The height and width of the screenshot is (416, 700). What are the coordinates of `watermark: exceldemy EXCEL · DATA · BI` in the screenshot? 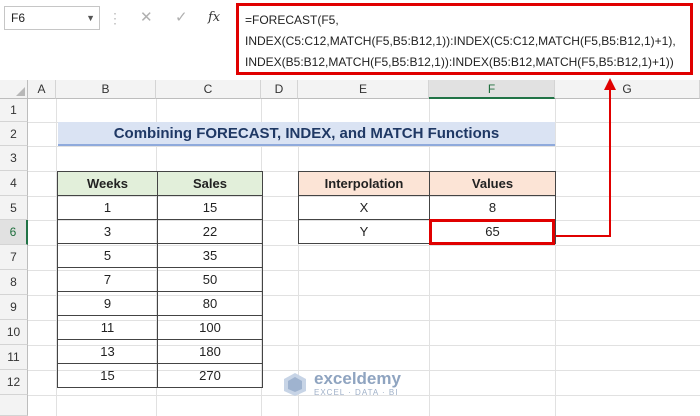 It's located at (341, 384).